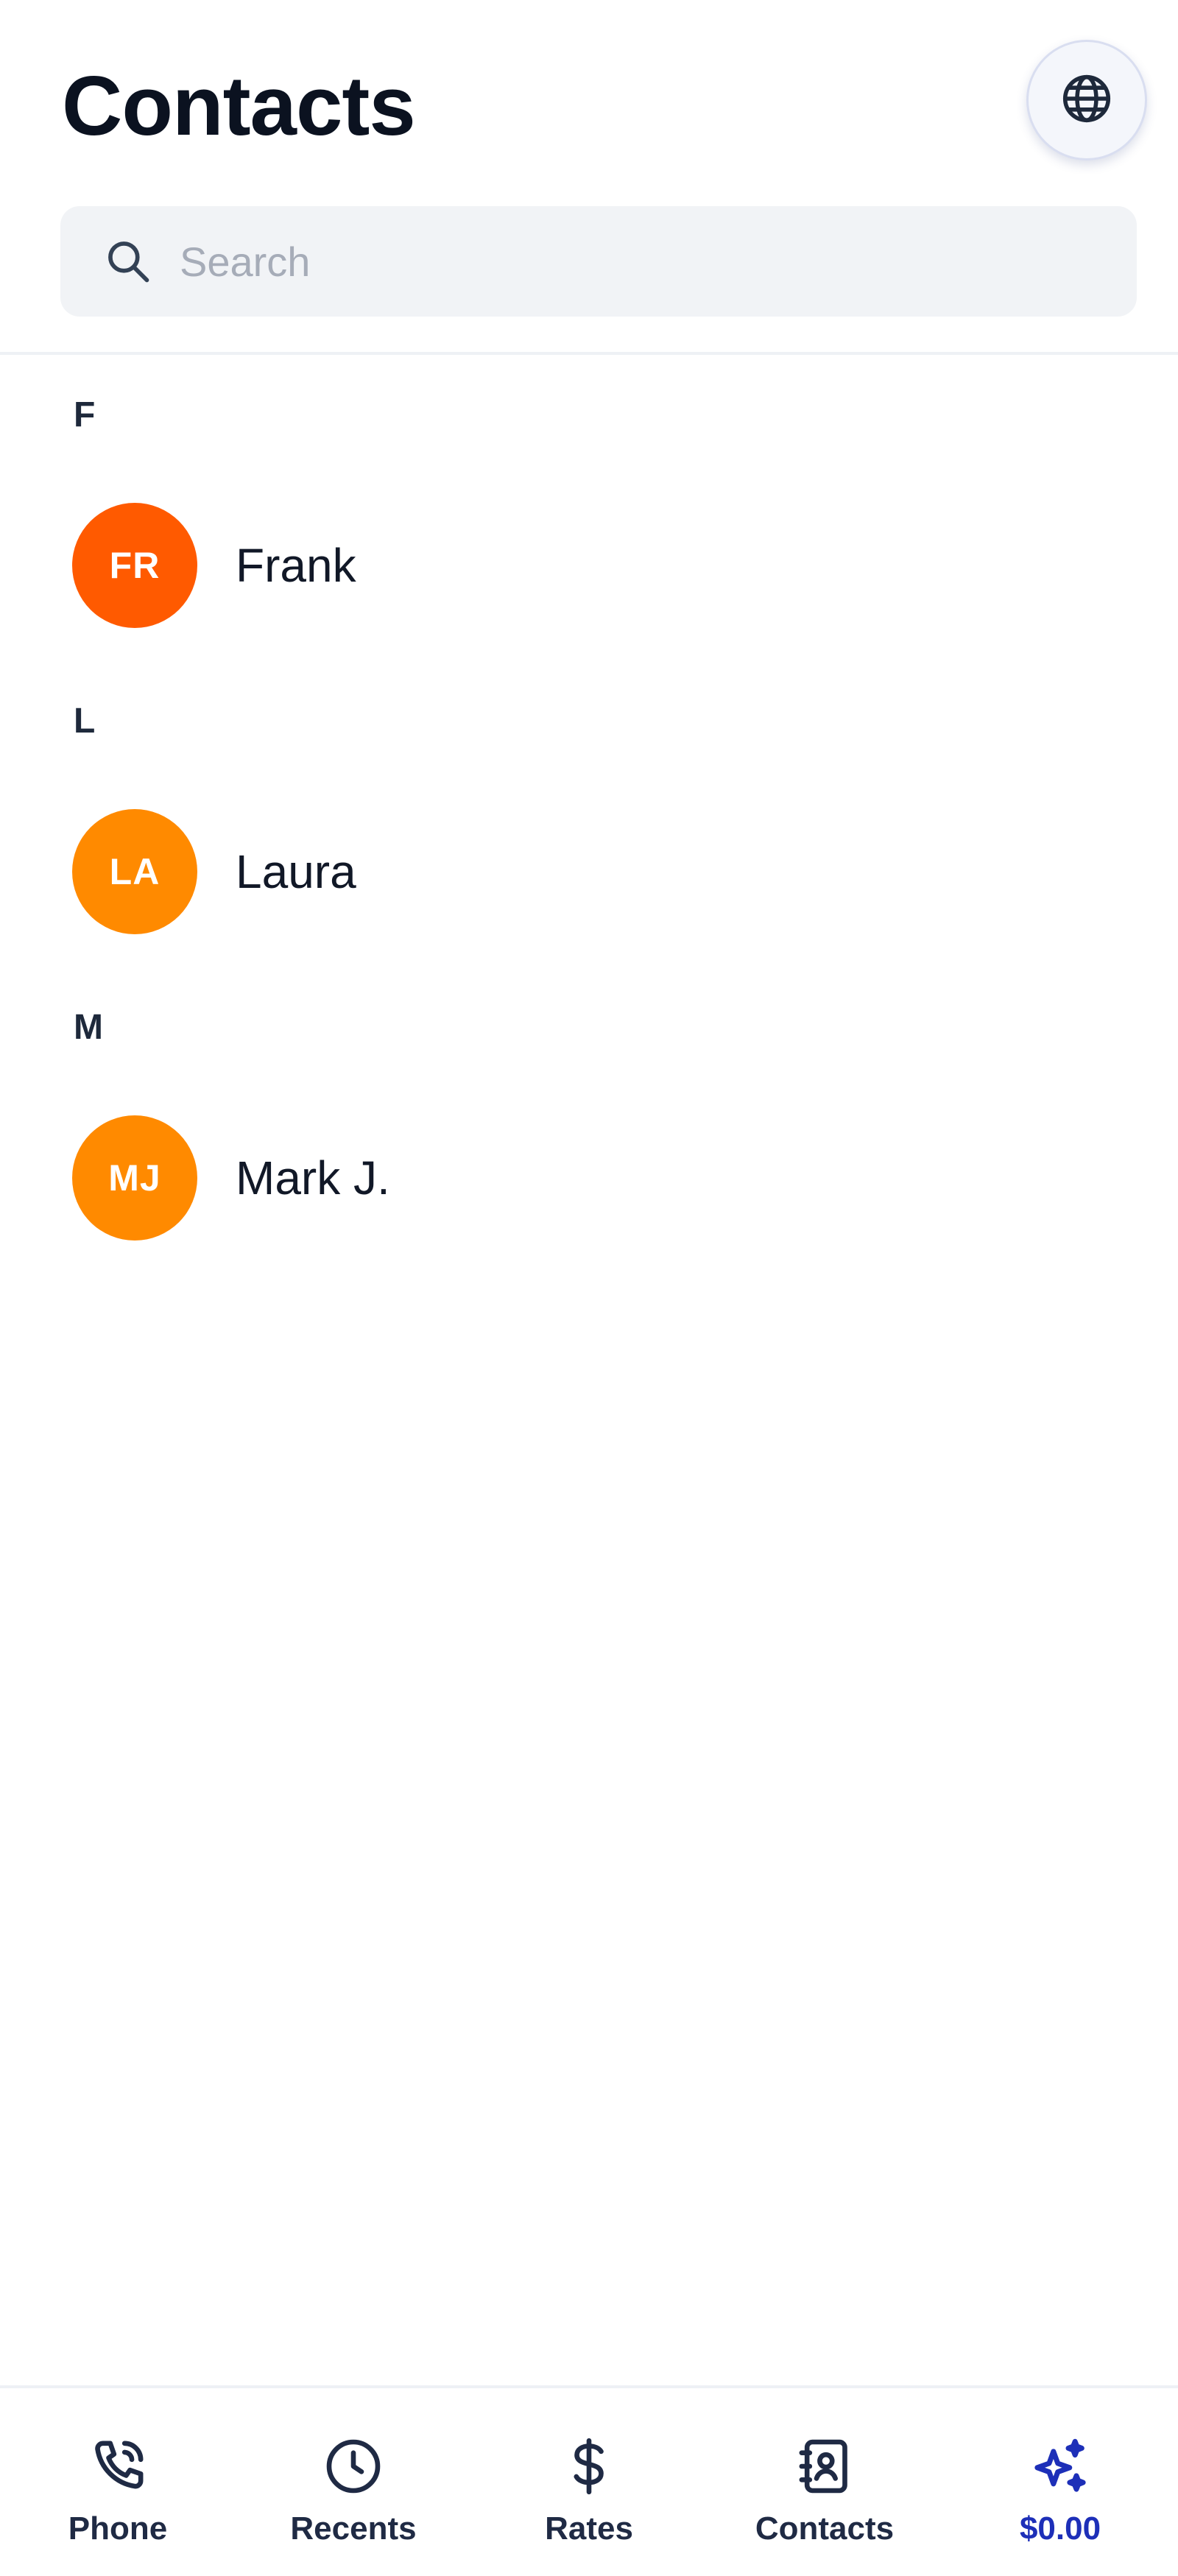 The height and width of the screenshot is (2576, 1178). I want to click on contact-row-frank: FR Frank, so click(589, 565).